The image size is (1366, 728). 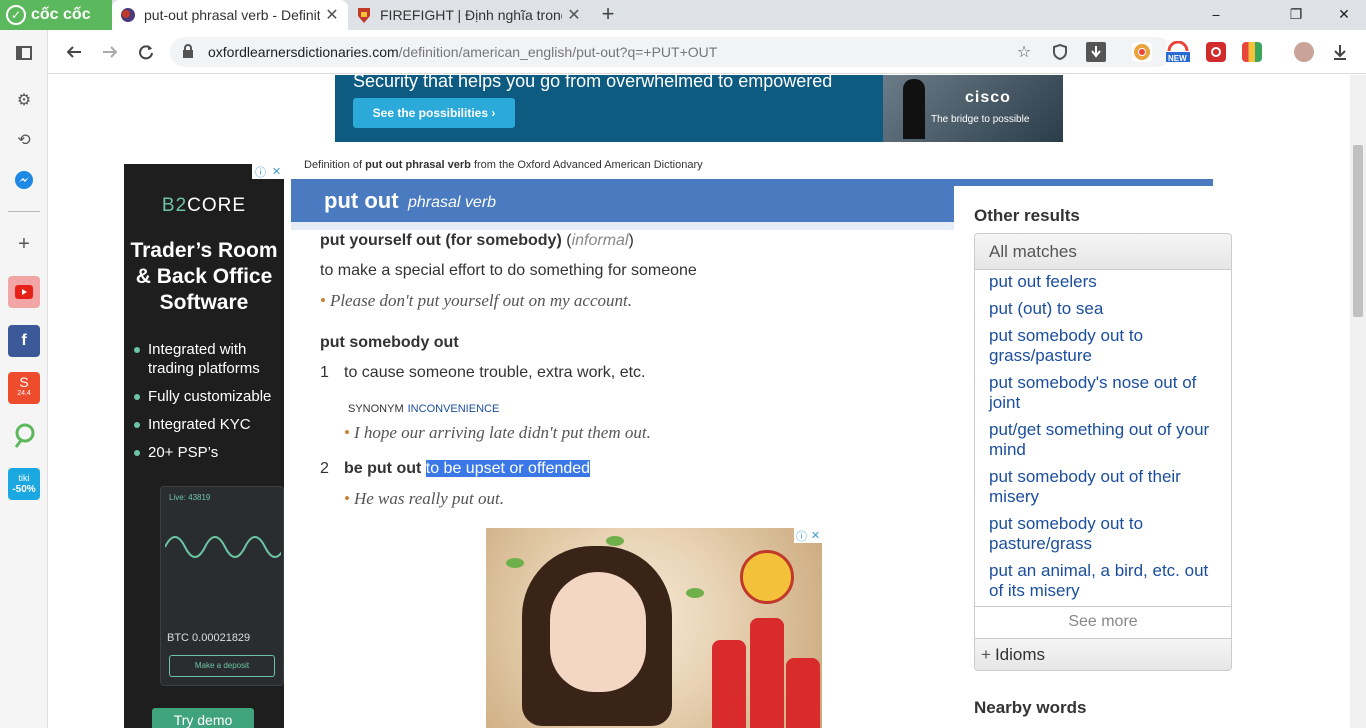 What do you see at coordinates (146, 52) in the screenshot?
I see `reload-button` at bounding box center [146, 52].